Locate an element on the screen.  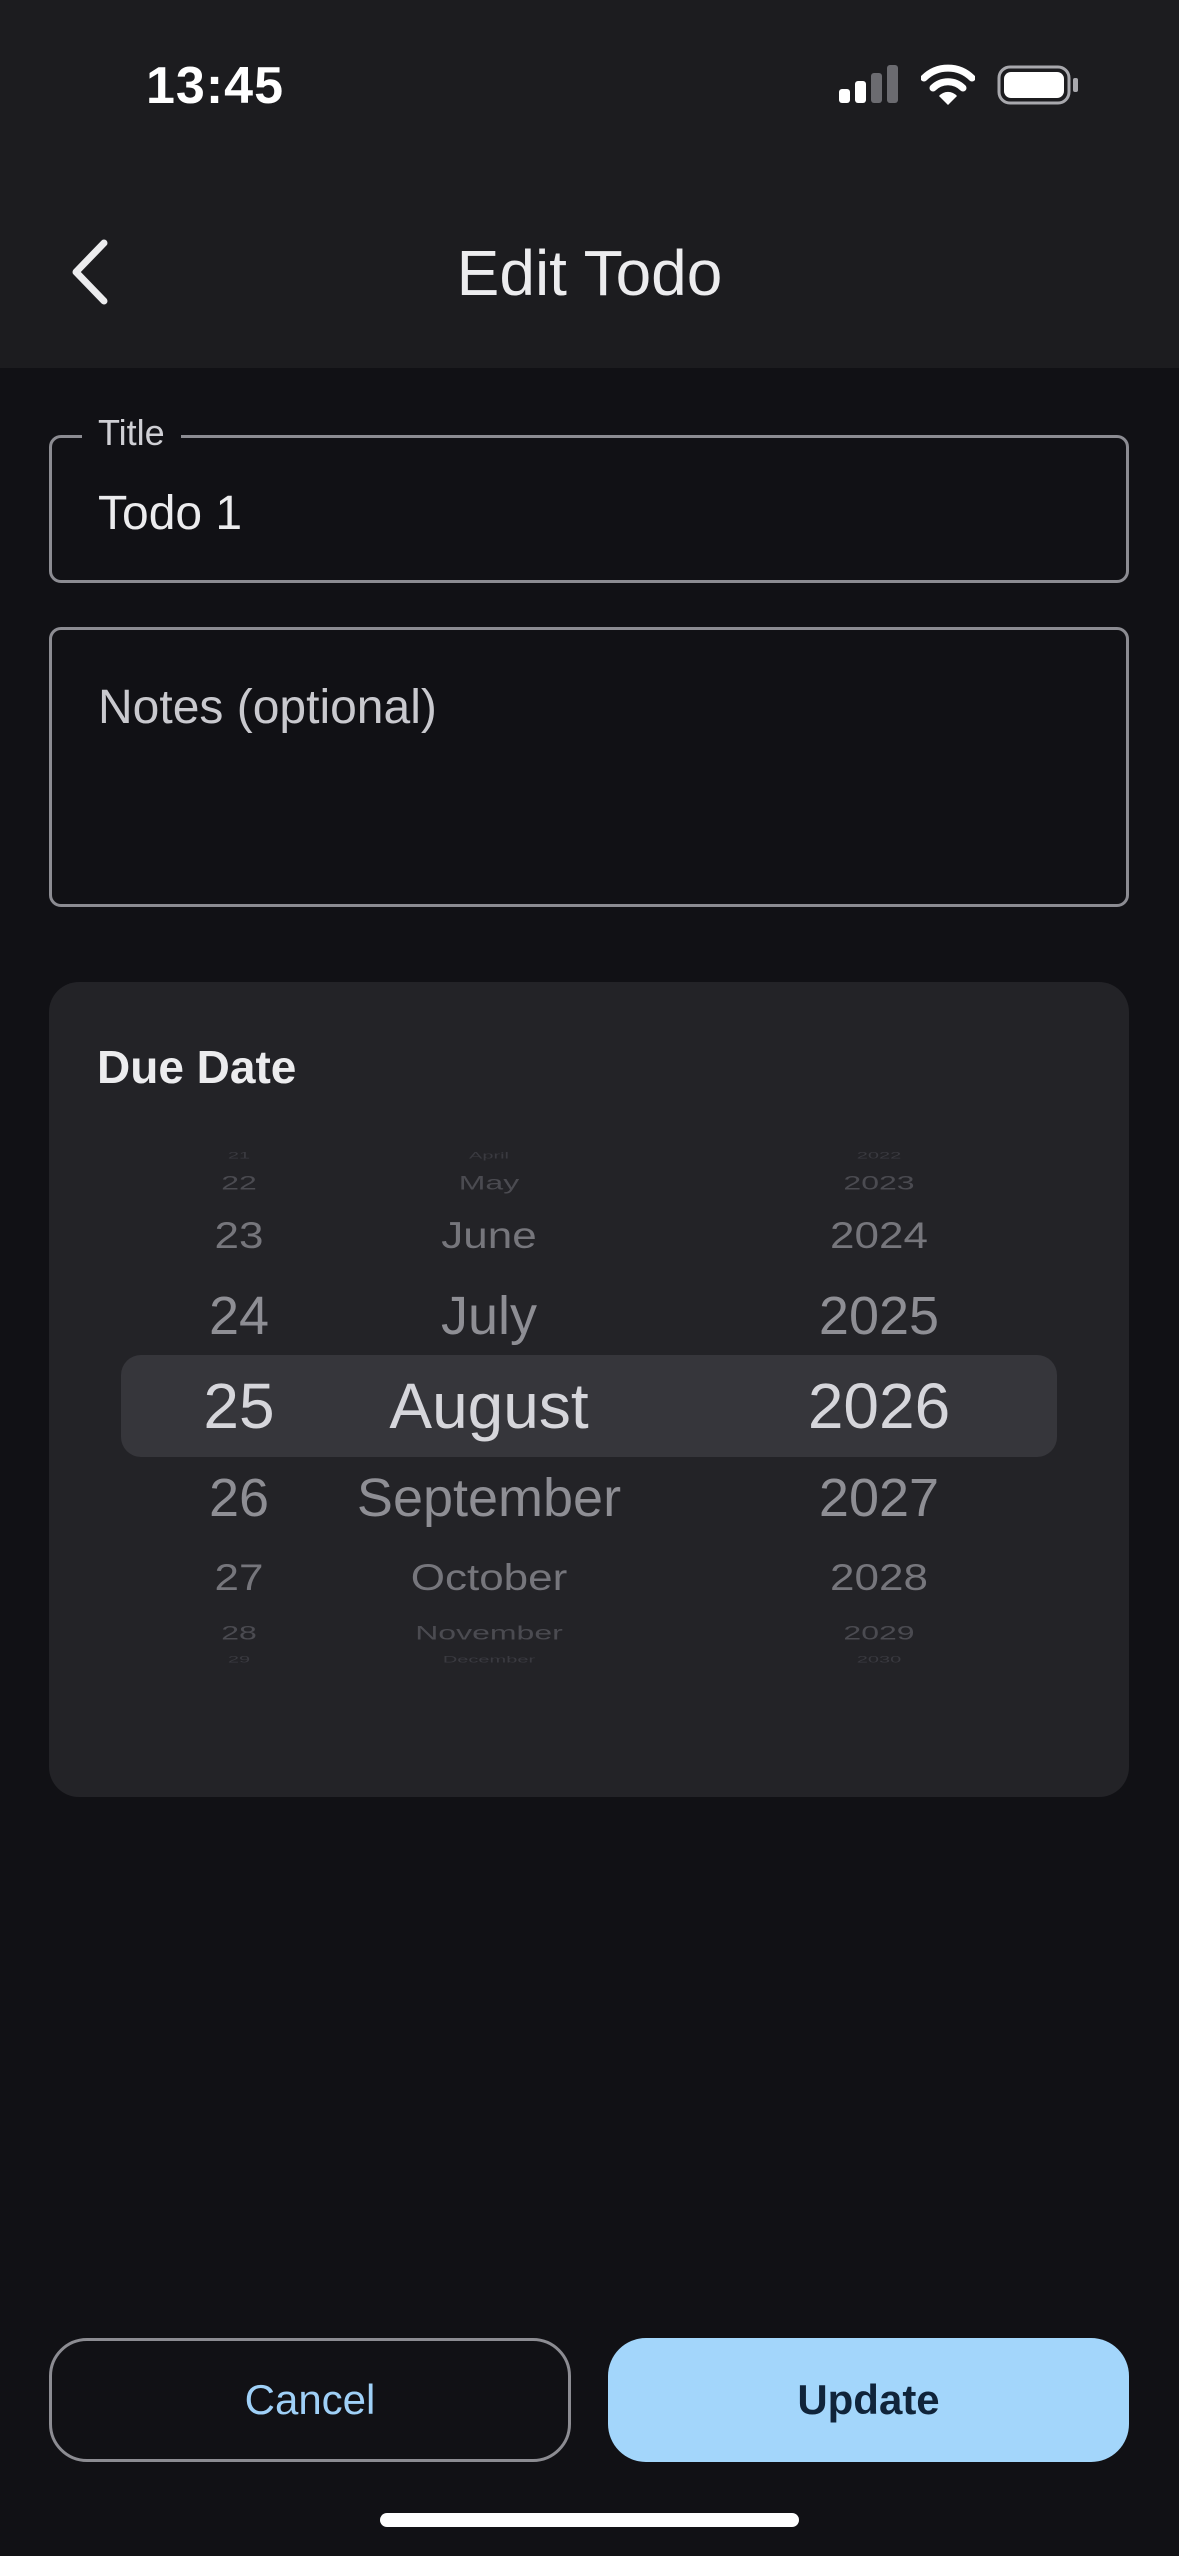
picker-item: 21 is located at coordinates (239, 1156).